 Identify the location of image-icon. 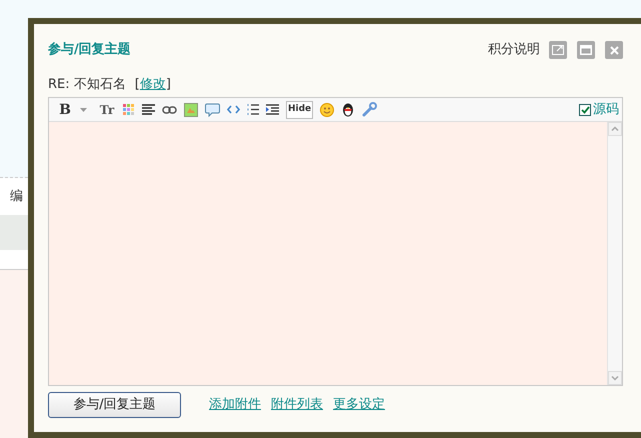
(191, 109).